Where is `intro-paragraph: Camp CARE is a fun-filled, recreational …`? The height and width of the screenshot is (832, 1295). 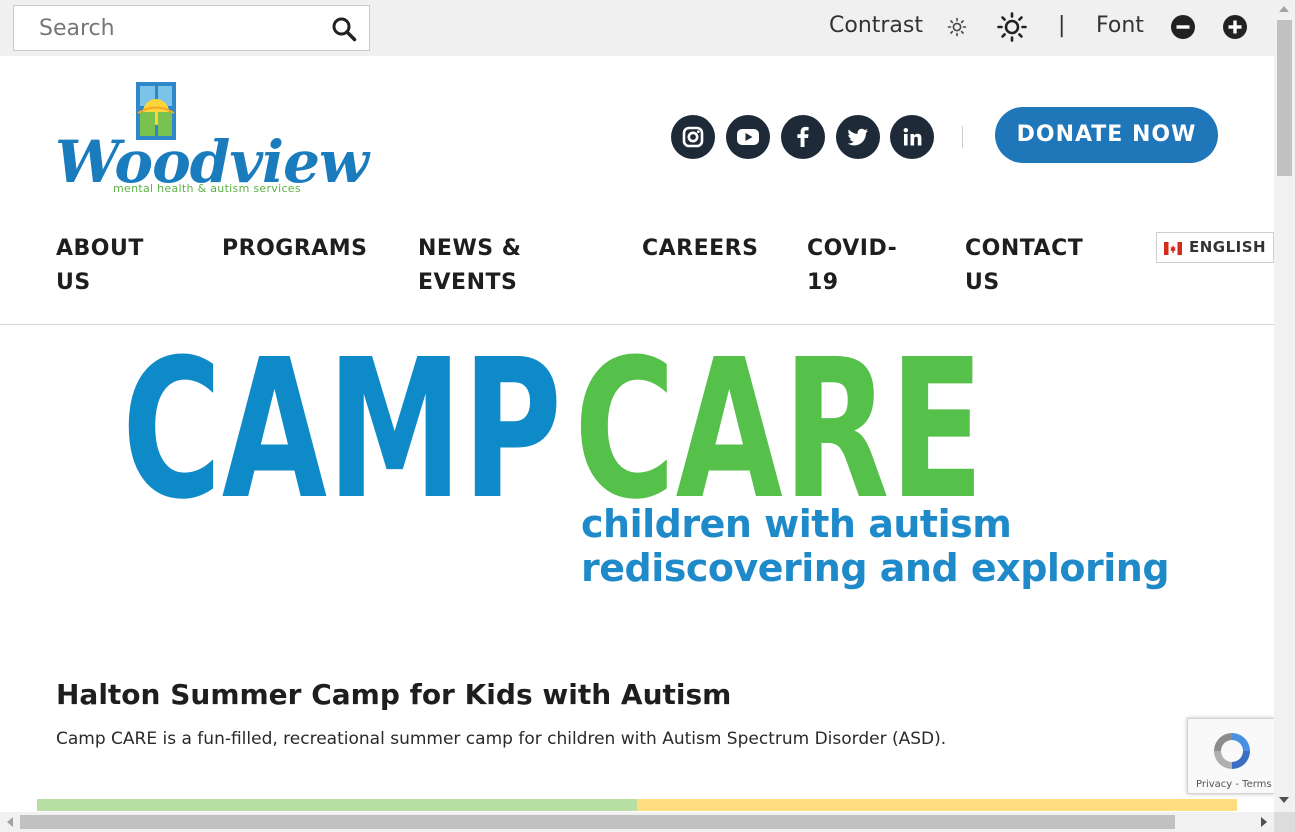
intro-paragraph: Camp CARE is a fun-filled, recreational … is located at coordinates (501, 739).